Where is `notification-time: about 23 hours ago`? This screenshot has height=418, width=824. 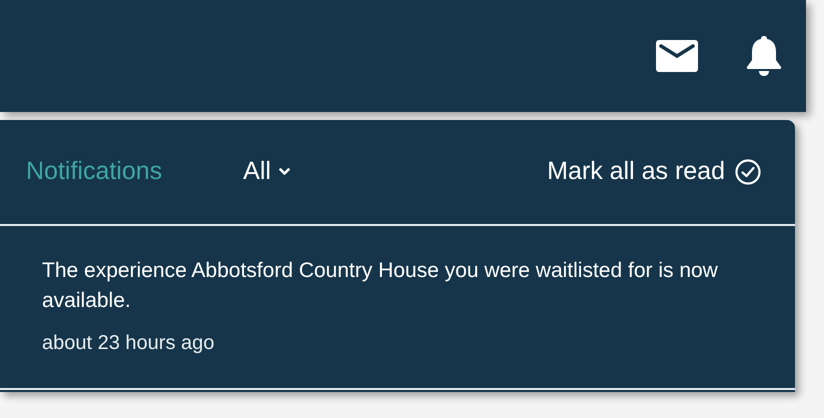
notification-time: about 23 hours ago is located at coordinates (129, 343).